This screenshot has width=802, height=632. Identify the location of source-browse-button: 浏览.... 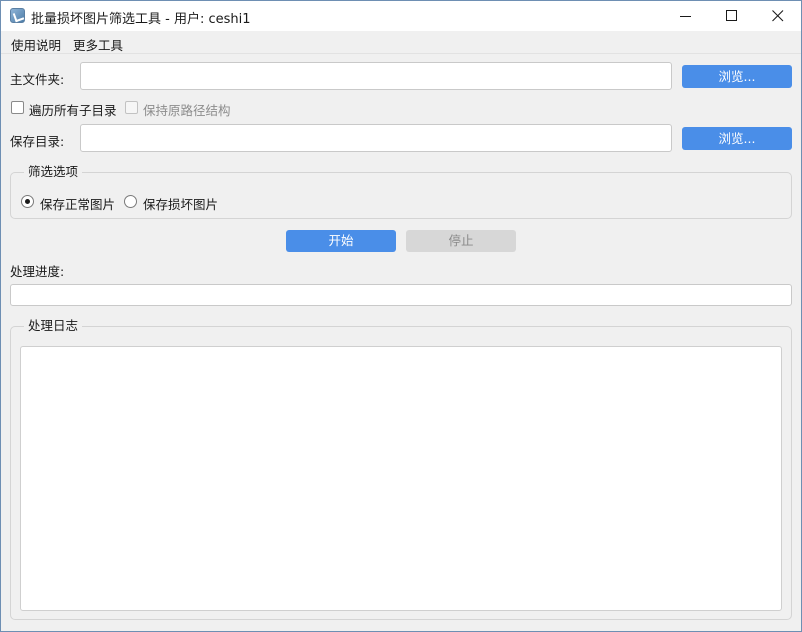
(737, 76).